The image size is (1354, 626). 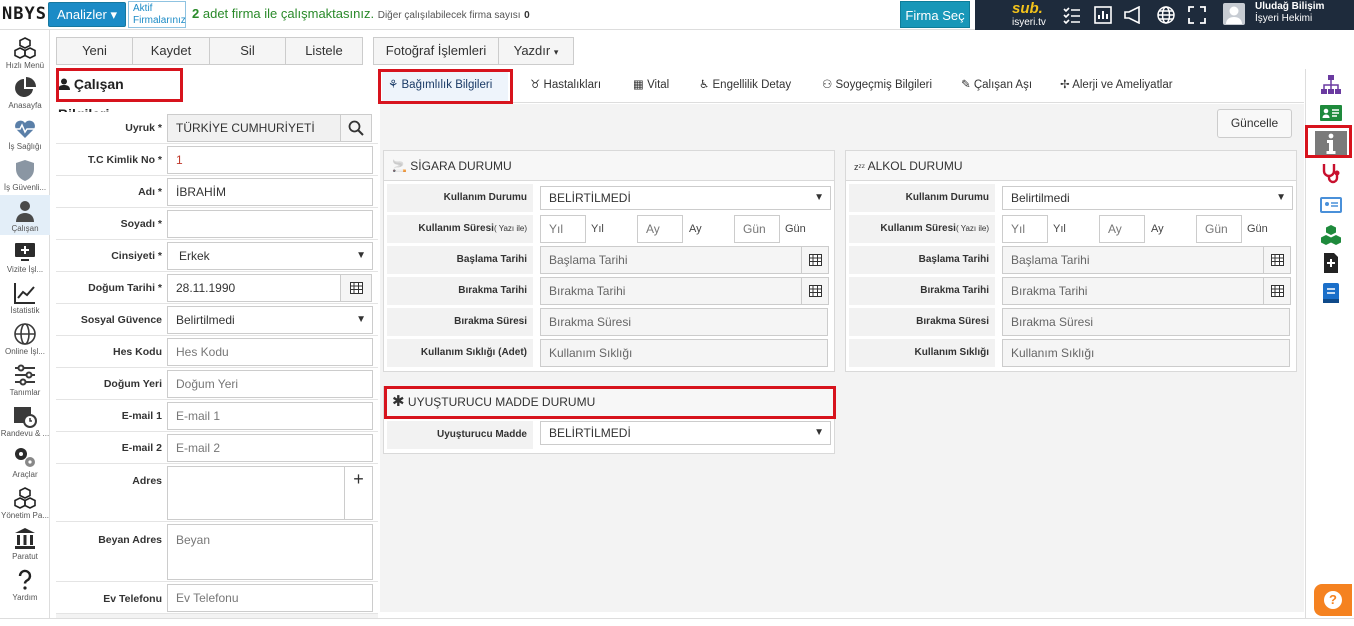 What do you see at coordinates (1234, 14) in the screenshot?
I see `user-avatar` at bounding box center [1234, 14].